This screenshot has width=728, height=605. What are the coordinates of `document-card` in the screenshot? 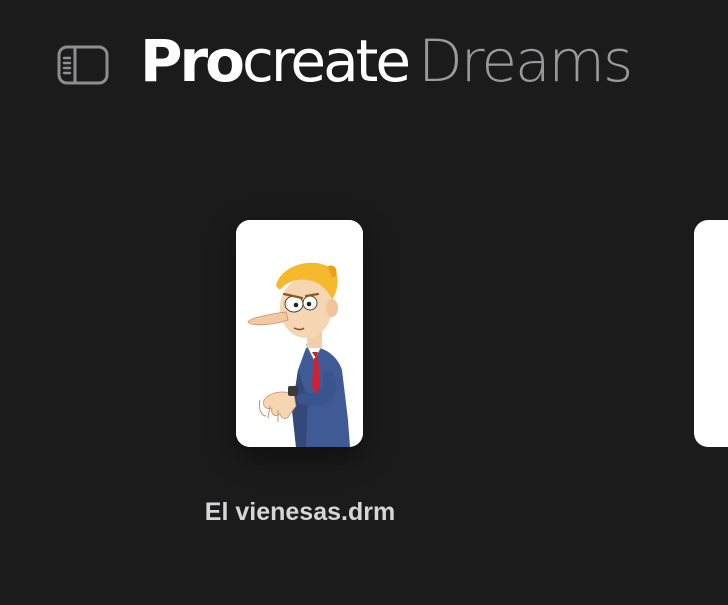 It's located at (299, 333).